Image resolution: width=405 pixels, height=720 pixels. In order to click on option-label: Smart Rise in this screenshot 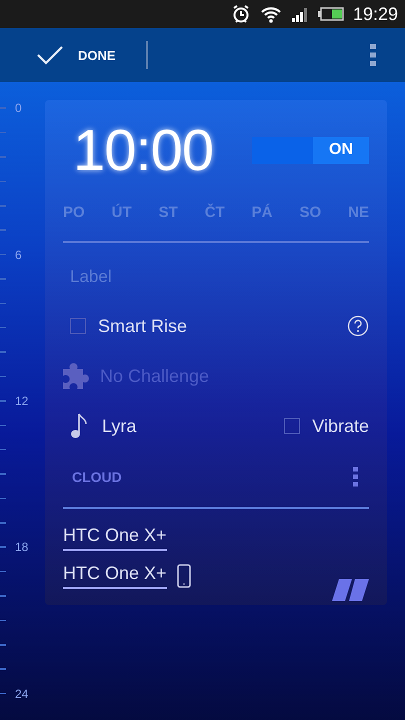, I will do `click(143, 326)`.